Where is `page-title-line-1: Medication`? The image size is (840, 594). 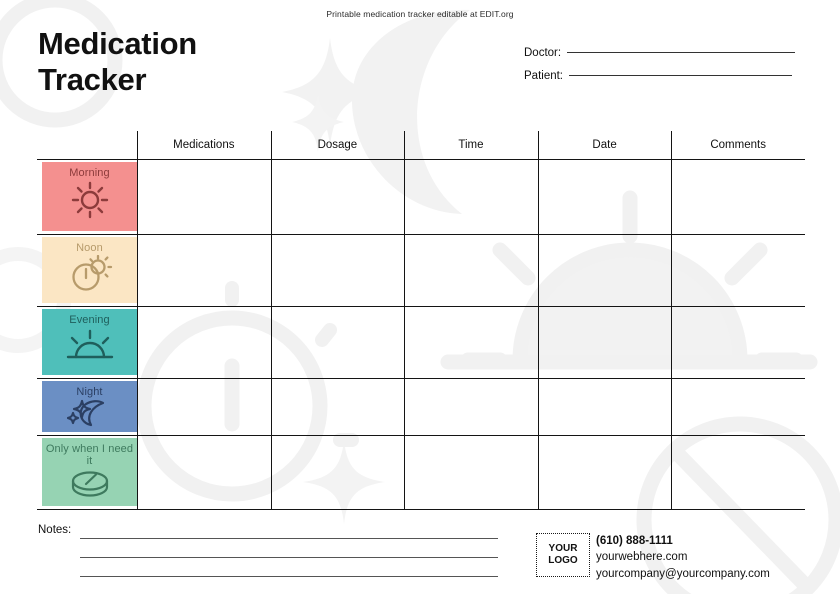
page-title-line-1: Medication is located at coordinates (117, 43).